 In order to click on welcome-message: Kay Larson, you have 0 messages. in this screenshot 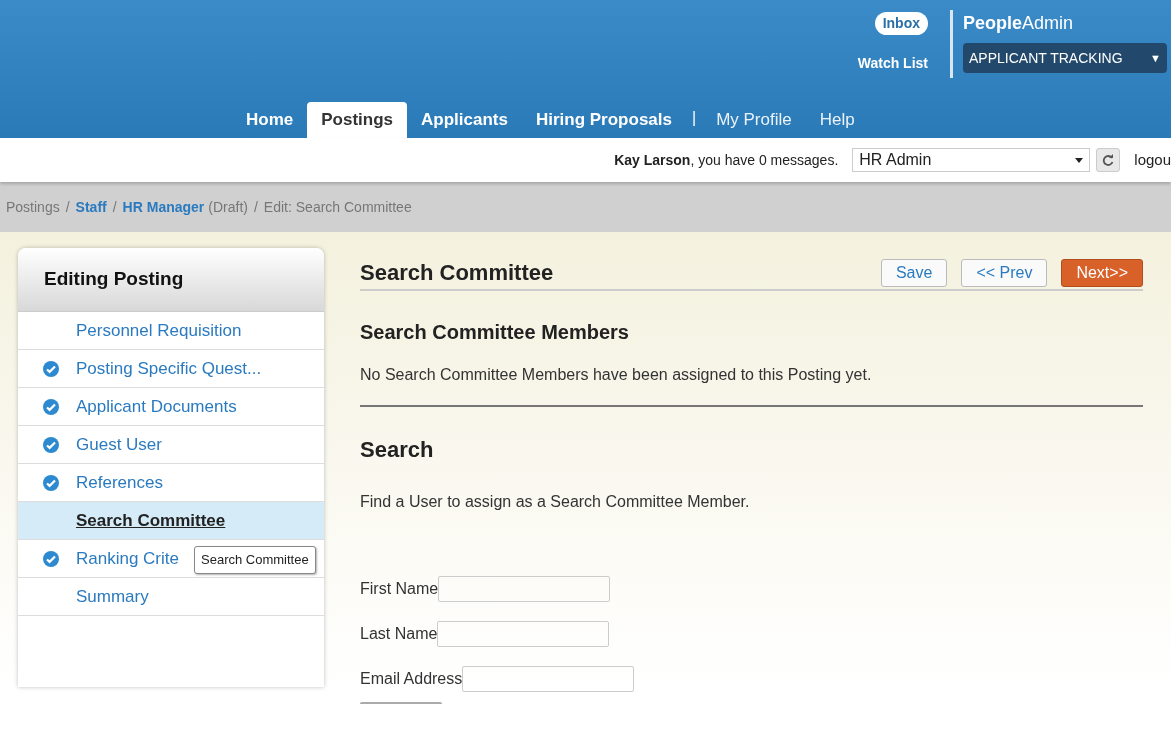, I will do `click(726, 160)`.